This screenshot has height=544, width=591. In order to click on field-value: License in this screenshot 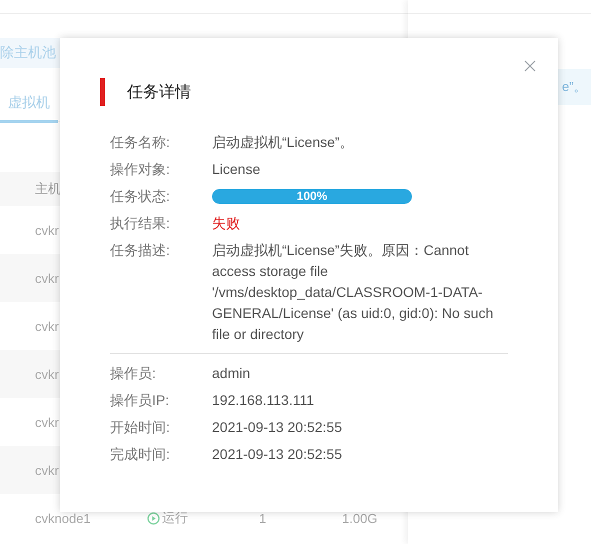, I will do `click(237, 169)`.